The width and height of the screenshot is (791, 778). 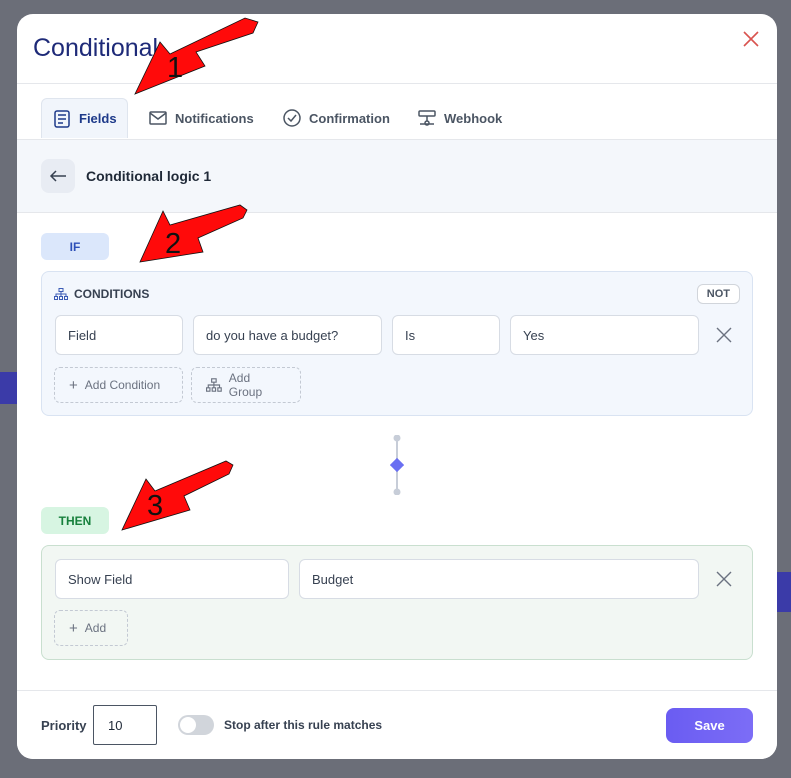 What do you see at coordinates (349, 118) in the screenshot?
I see `tab-label: Confirmation` at bounding box center [349, 118].